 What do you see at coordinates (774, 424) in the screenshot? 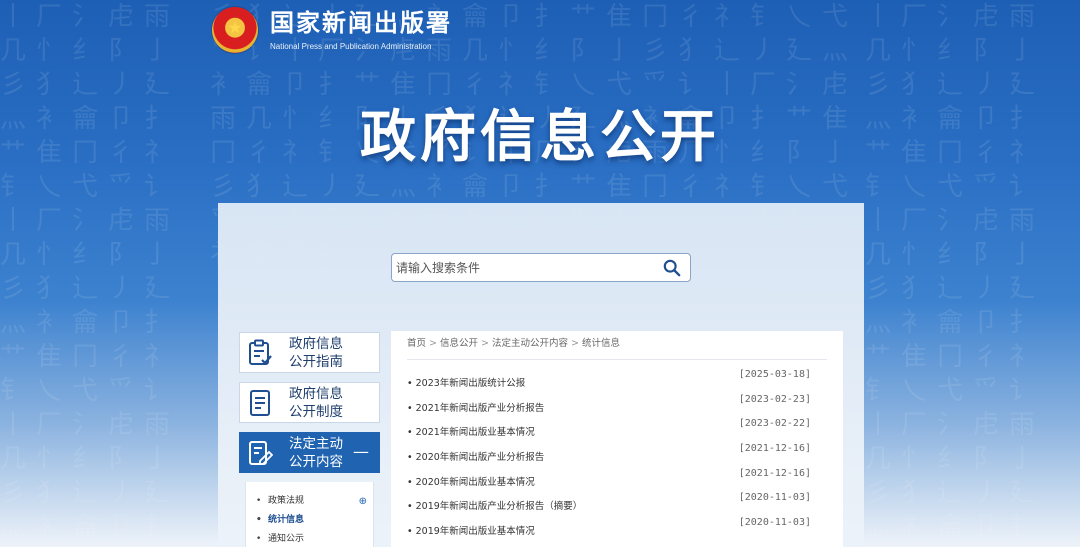
I see `list-item-date: [2023-02-22]` at bounding box center [774, 424].